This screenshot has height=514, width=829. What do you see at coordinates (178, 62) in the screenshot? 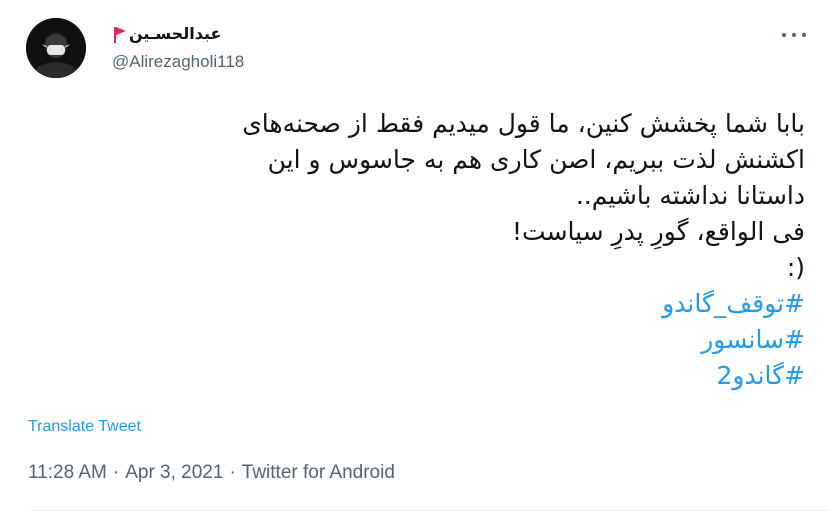
I see `user-handle: @Alirezagholi118` at bounding box center [178, 62].